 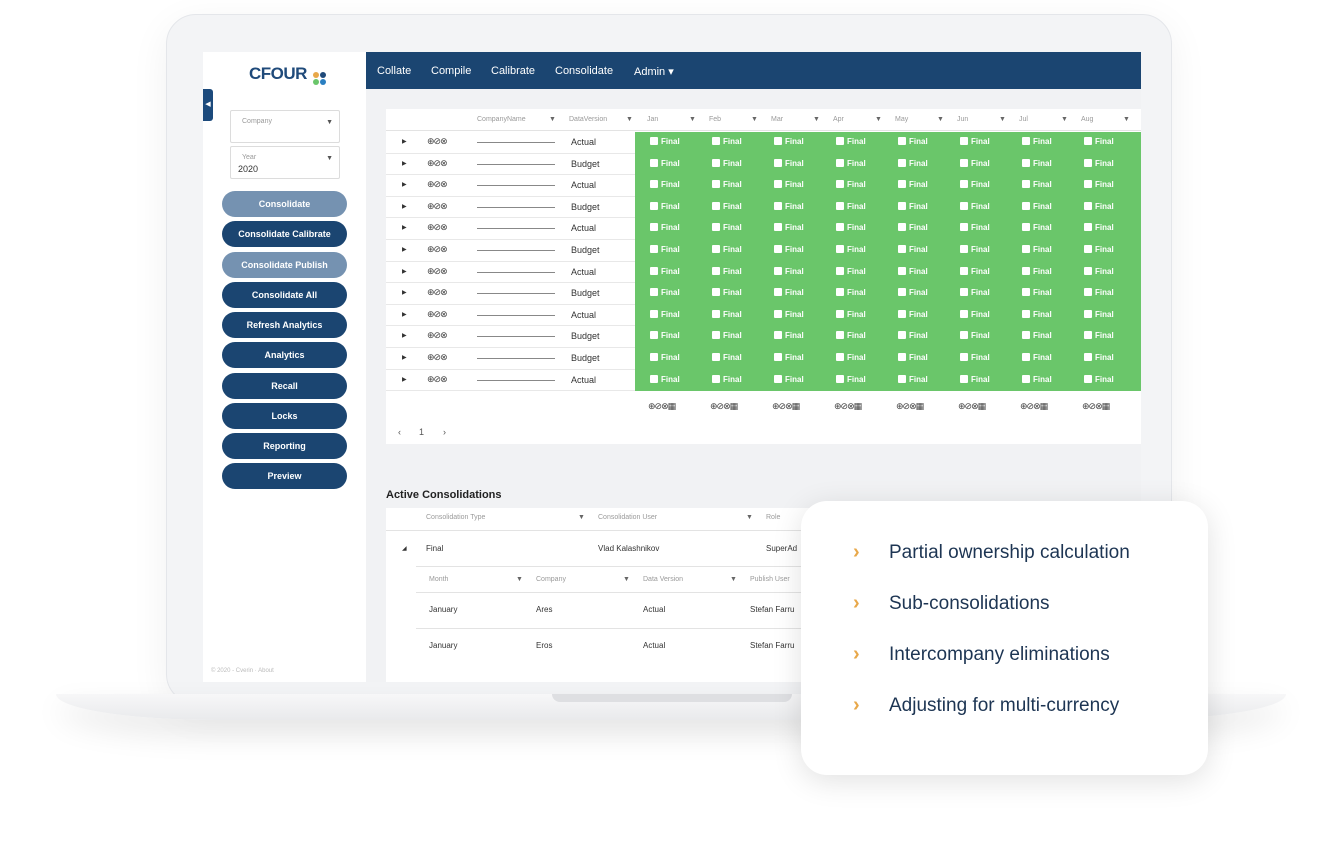 What do you see at coordinates (972, 406) in the screenshot?
I see `column-actions-jun: ⊕⊘⊗▦` at bounding box center [972, 406].